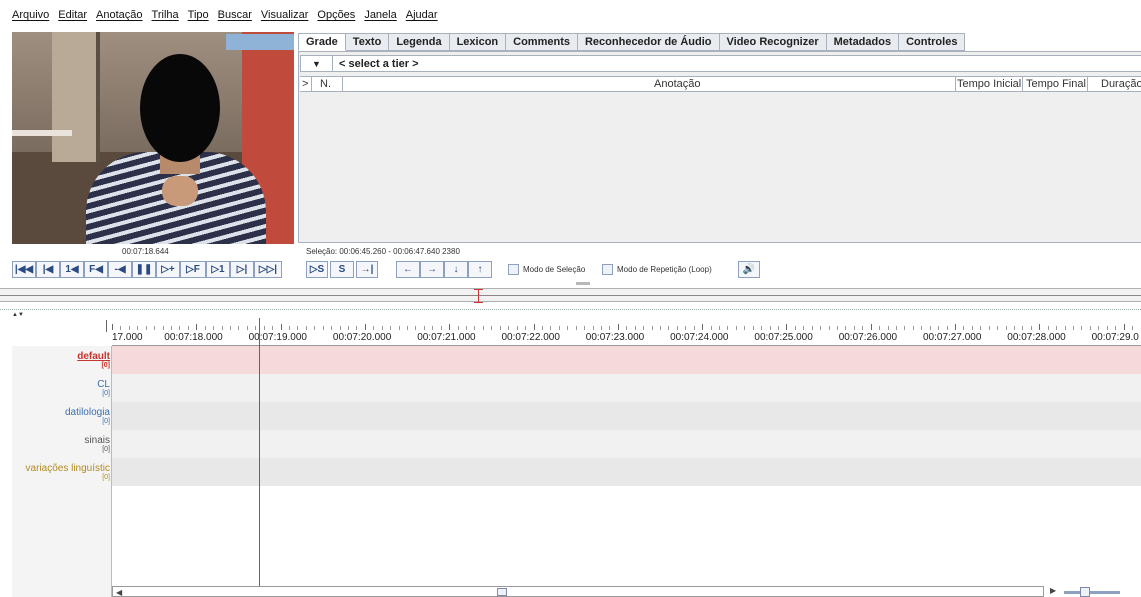  I want to click on tier-name: datilologia, so click(87, 412).